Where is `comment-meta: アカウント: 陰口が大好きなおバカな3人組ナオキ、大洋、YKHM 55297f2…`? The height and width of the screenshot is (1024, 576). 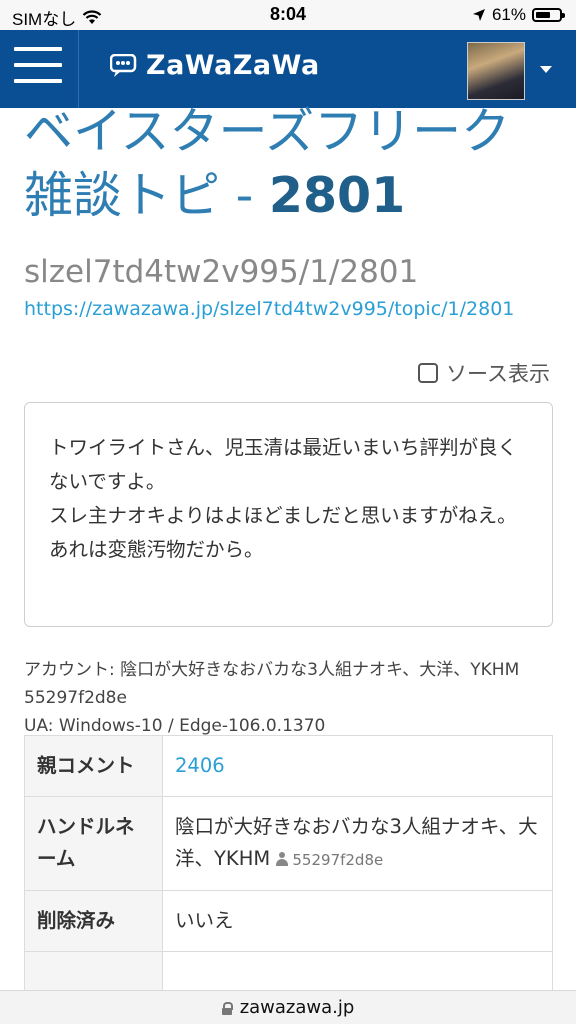
comment-meta: アカウント: 陰口が大好きなおバカな3人組ナオキ、大洋、YKHM 55297f2… is located at coordinates (289, 698).